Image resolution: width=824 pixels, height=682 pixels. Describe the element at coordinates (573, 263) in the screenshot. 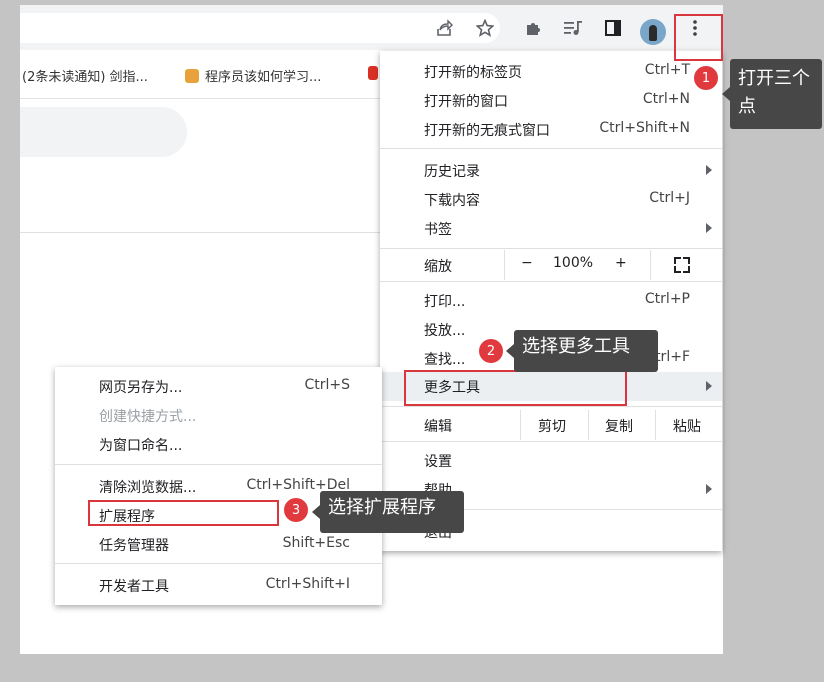

I see `zoom-level: 100%` at that location.